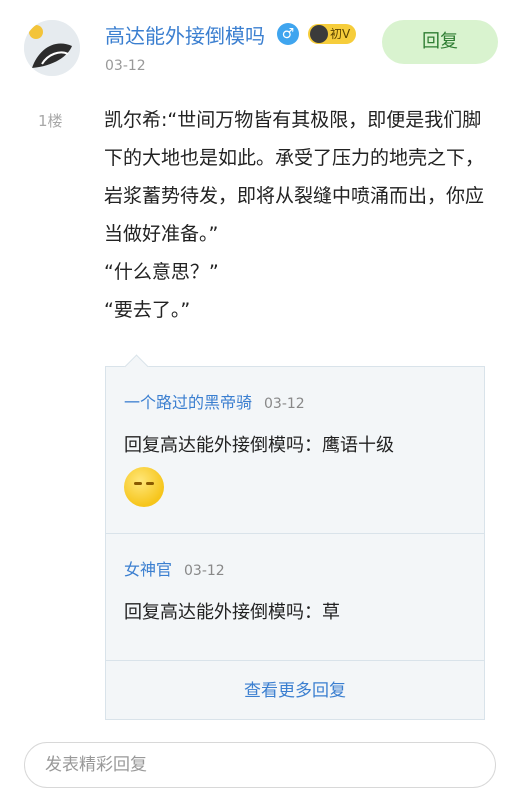 Image resolution: width=521 pixels, height=800 pixels. I want to click on post-date: 03-12, so click(125, 66).